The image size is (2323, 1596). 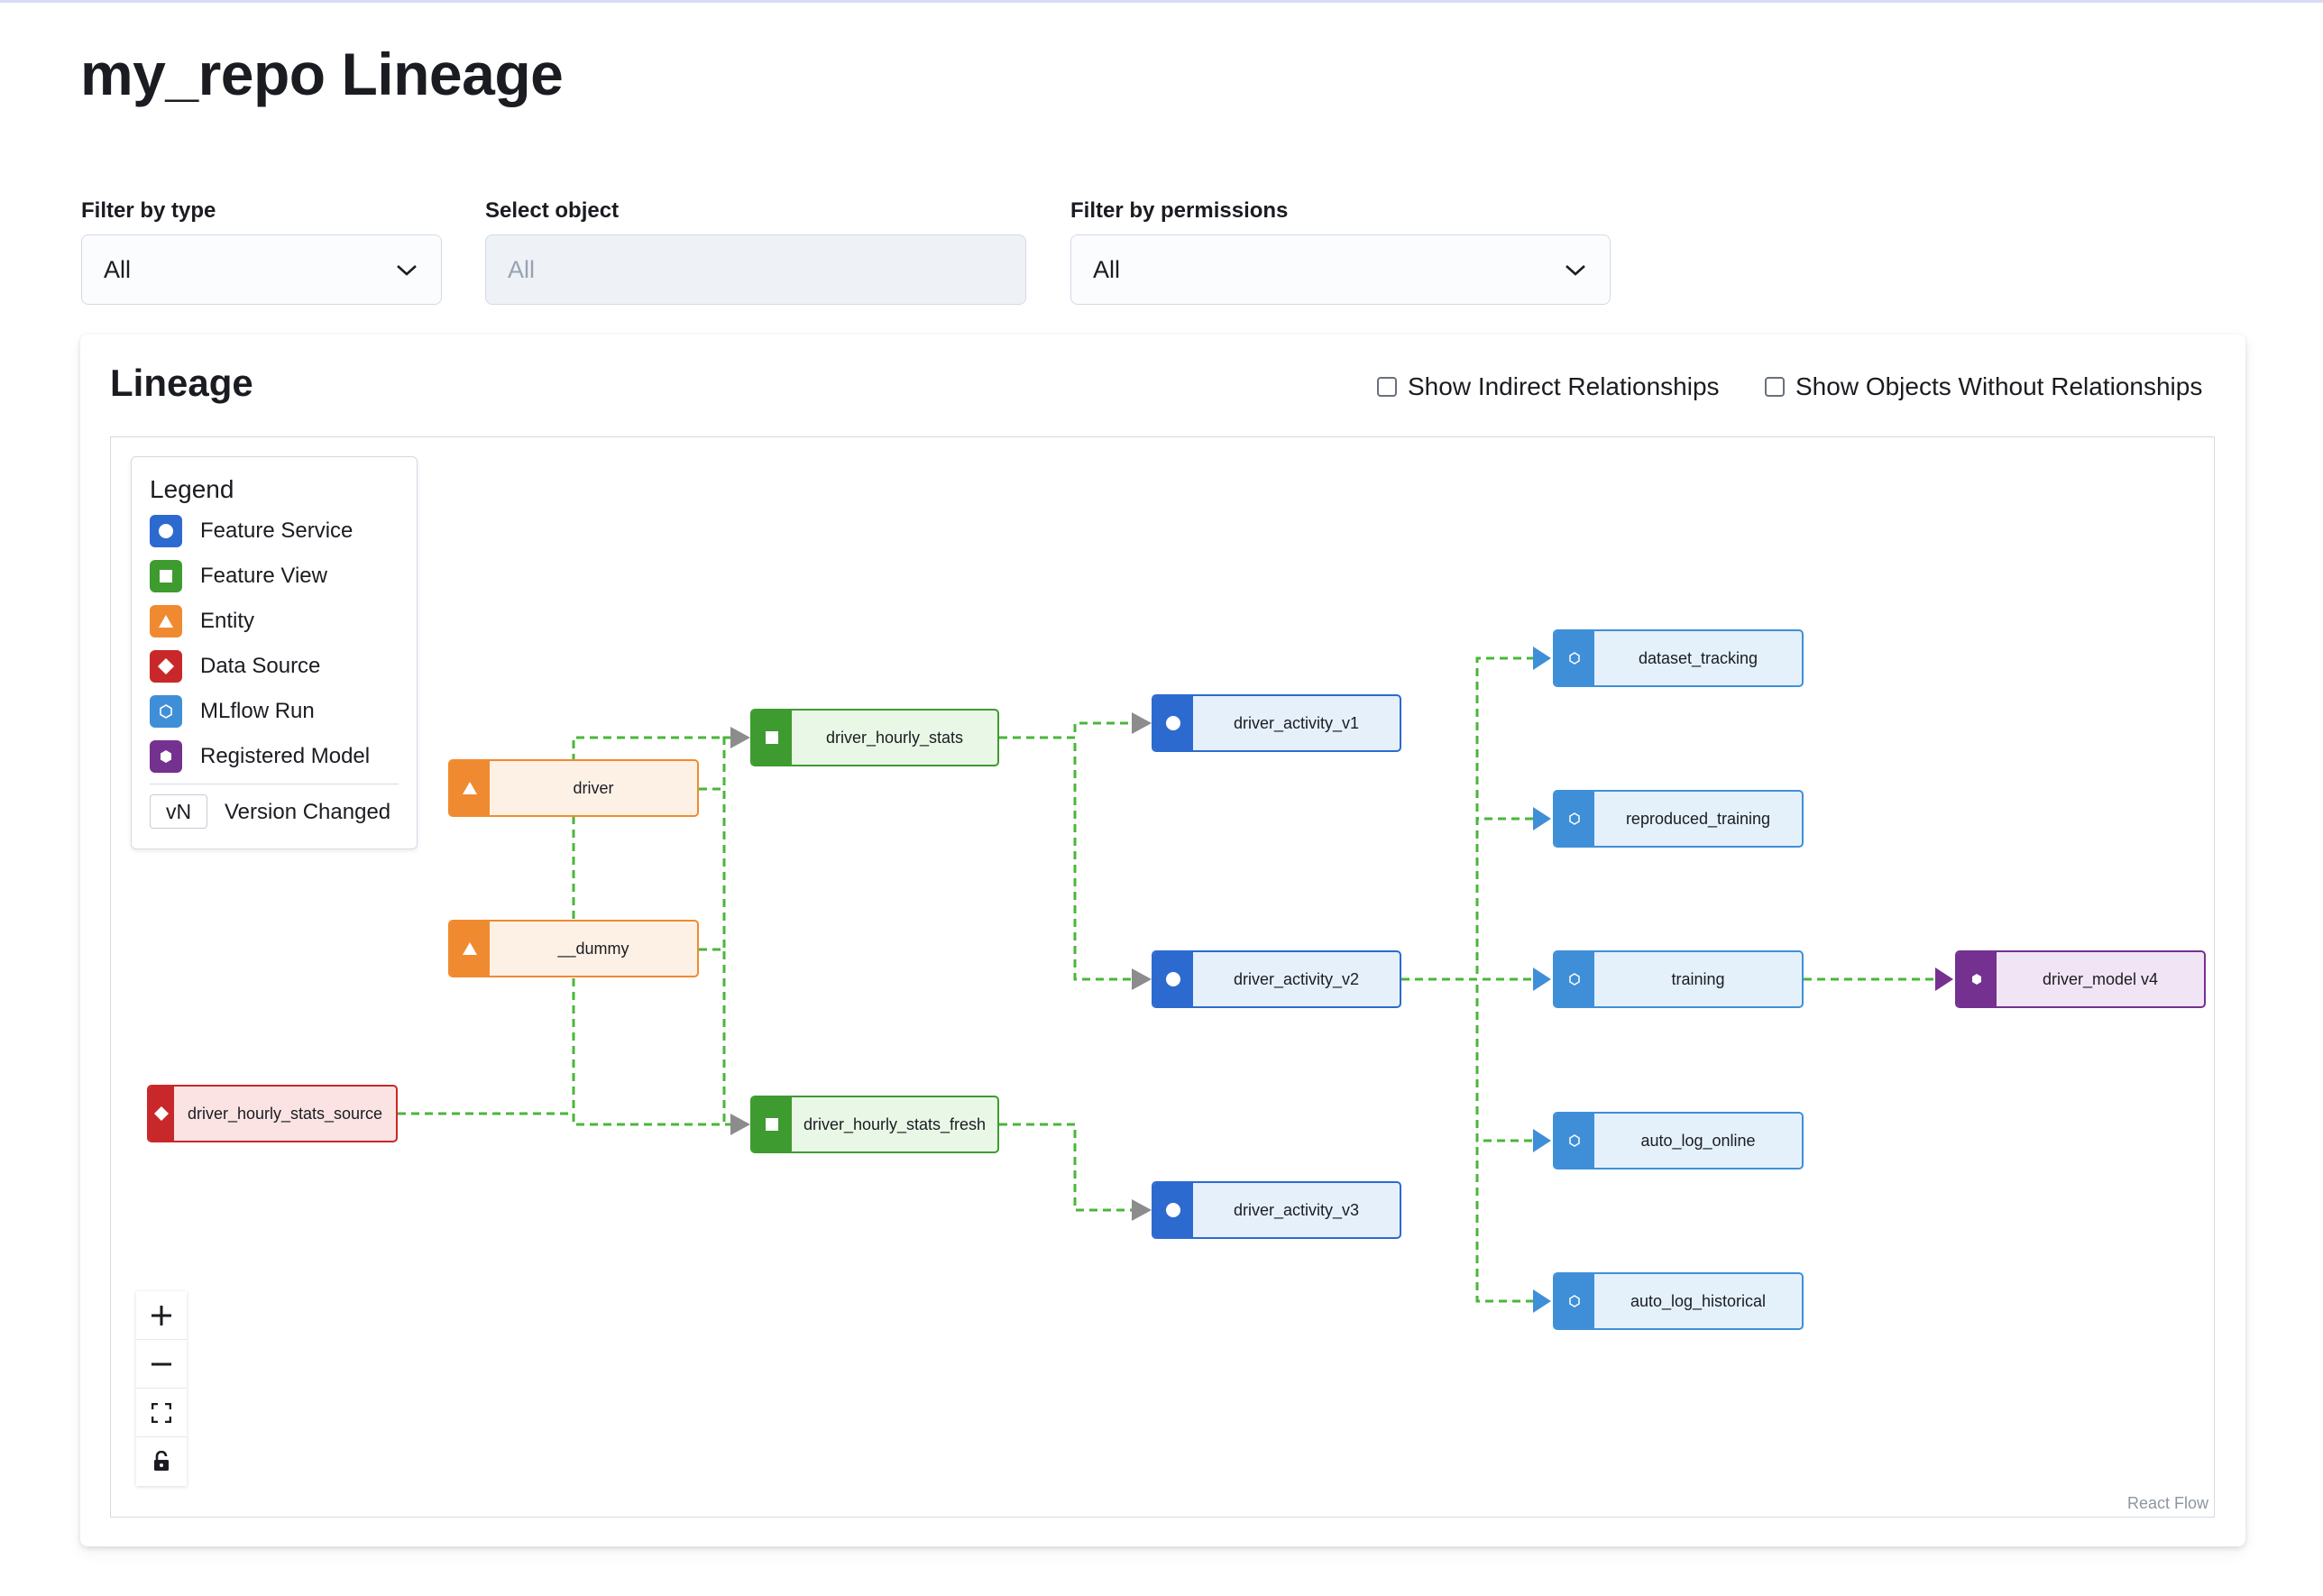 I want to click on node-driver: driver, so click(x=573, y=788).